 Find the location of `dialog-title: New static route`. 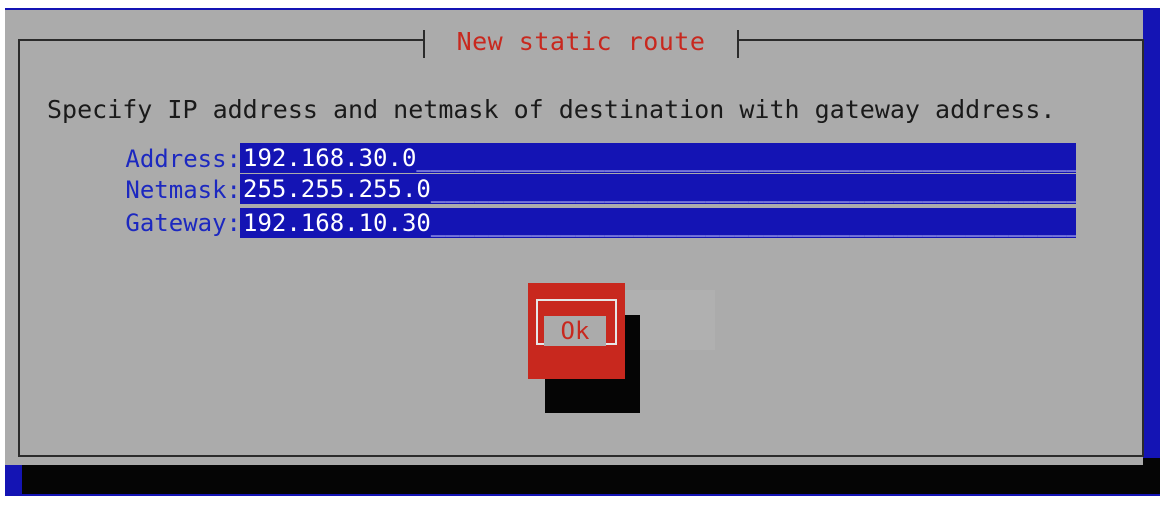

dialog-title: New static route is located at coordinates (581, 41).